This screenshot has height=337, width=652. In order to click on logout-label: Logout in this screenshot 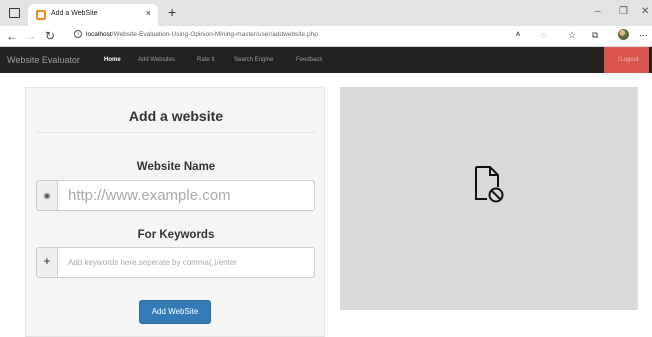, I will do `click(629, 60)`.